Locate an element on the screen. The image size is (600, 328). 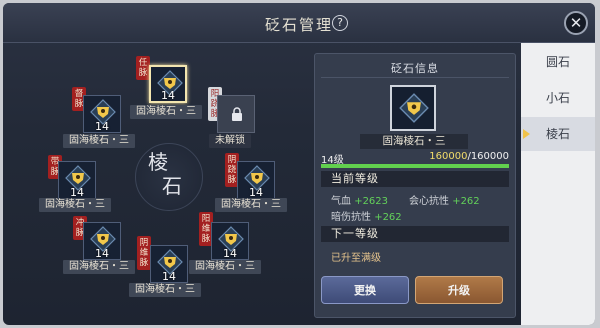
info-title: 砭石信息 is located at coordinates (415, 68).